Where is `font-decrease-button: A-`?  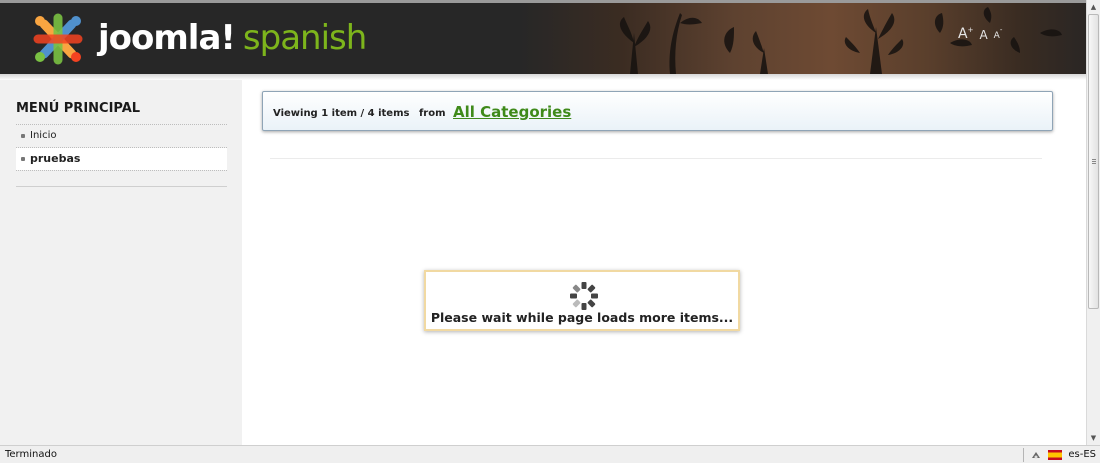
font-decrease-button: A- is located at coordinates (998, 34).